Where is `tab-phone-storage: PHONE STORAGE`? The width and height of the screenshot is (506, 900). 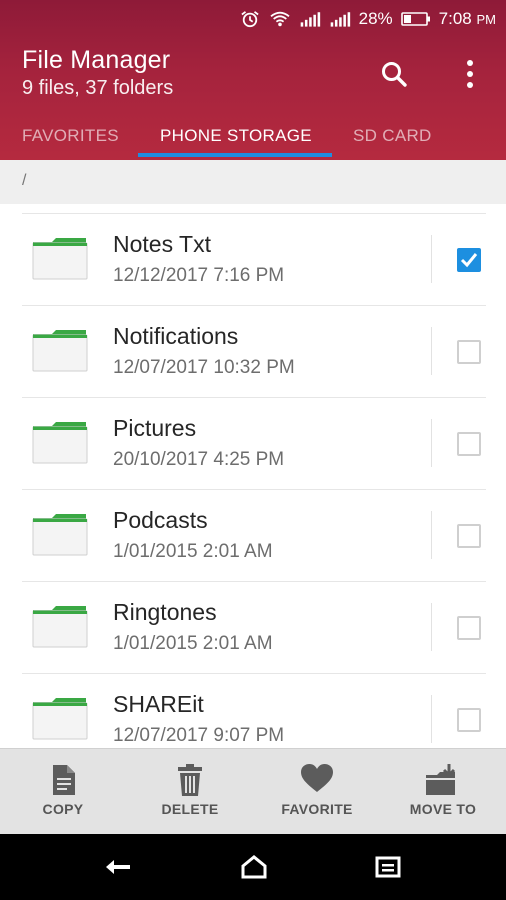 tab-phone-storage: PHONE STORAGE is located at coordinates (236, 136).